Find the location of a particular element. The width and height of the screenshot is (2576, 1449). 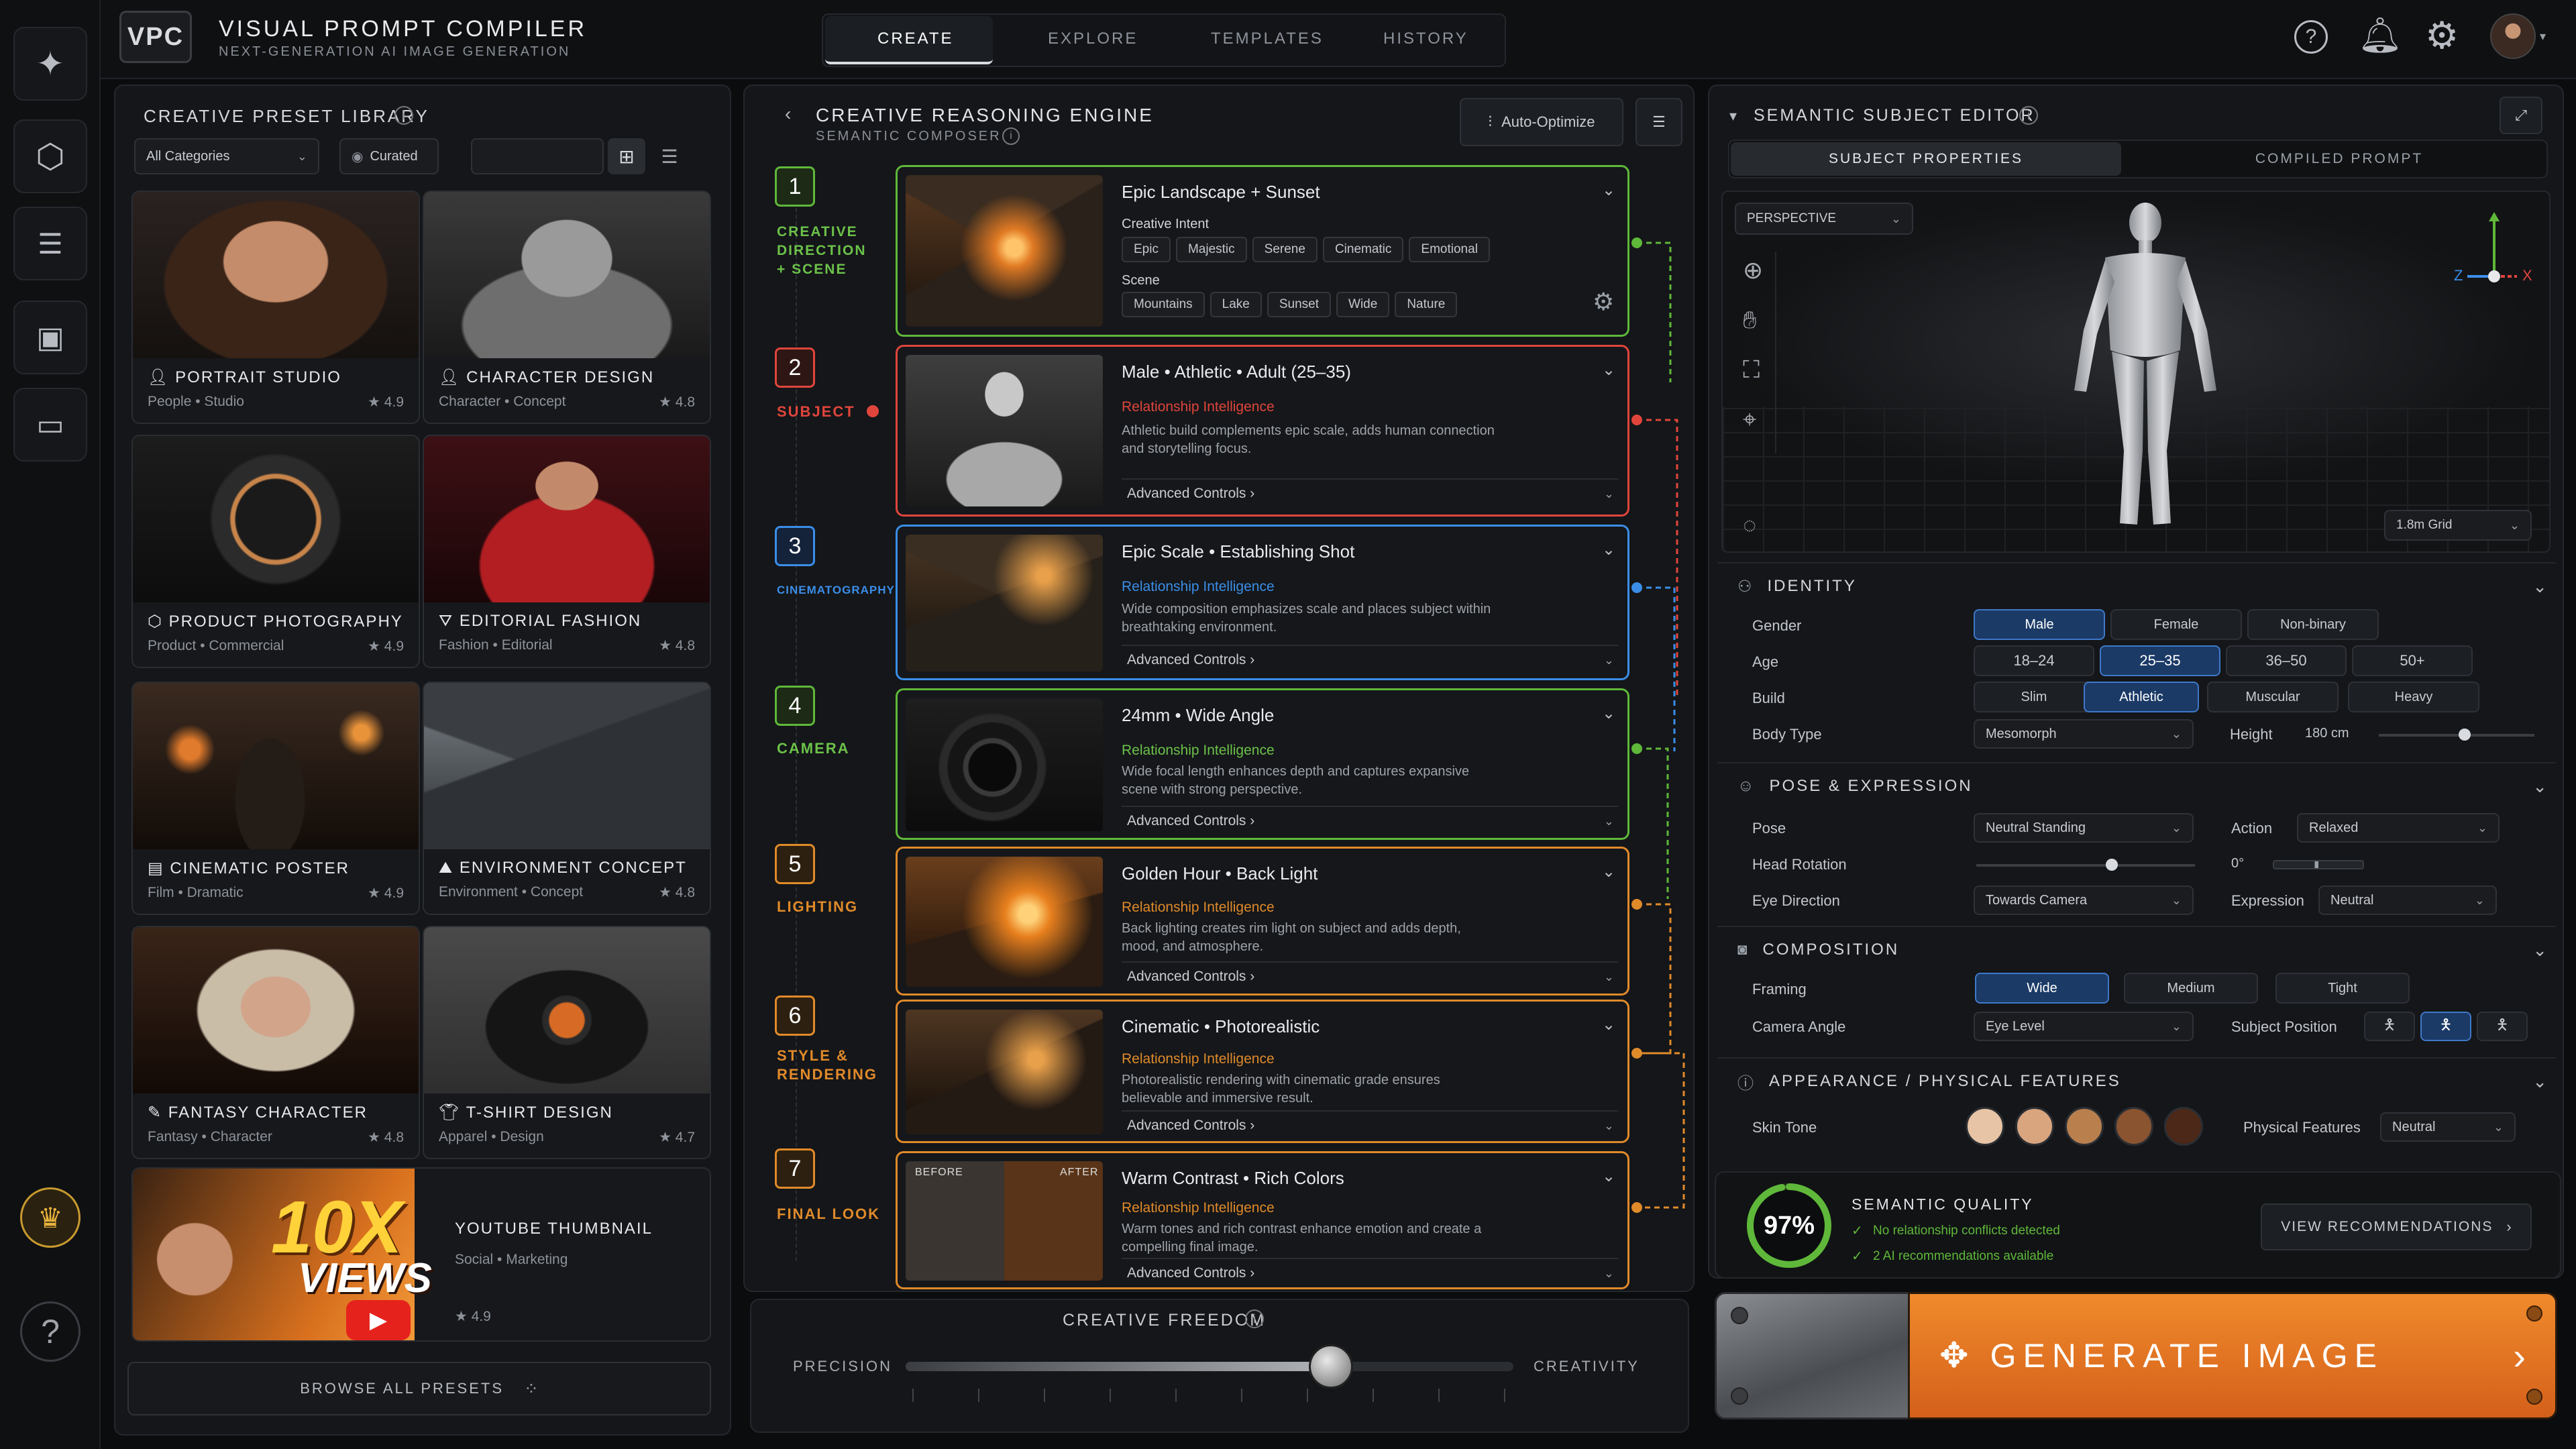

perspective-select: PERSPECTIVE ⌄ is located at coordinates (1824, 219).